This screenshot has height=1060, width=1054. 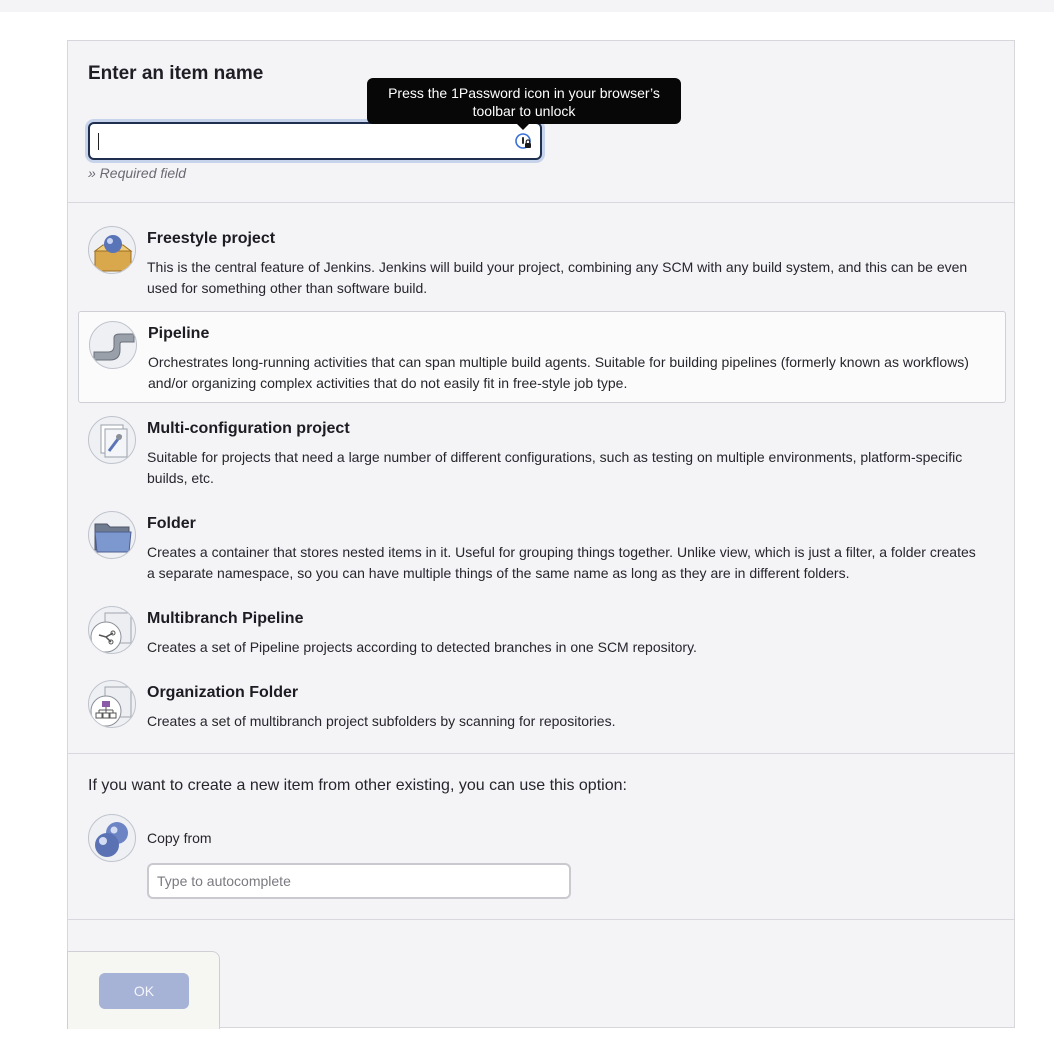 What do you see at coordinates (112, 630) in the screenshot?
I see `multibranch-pipeline-icon` at bounding box center [112, 630].